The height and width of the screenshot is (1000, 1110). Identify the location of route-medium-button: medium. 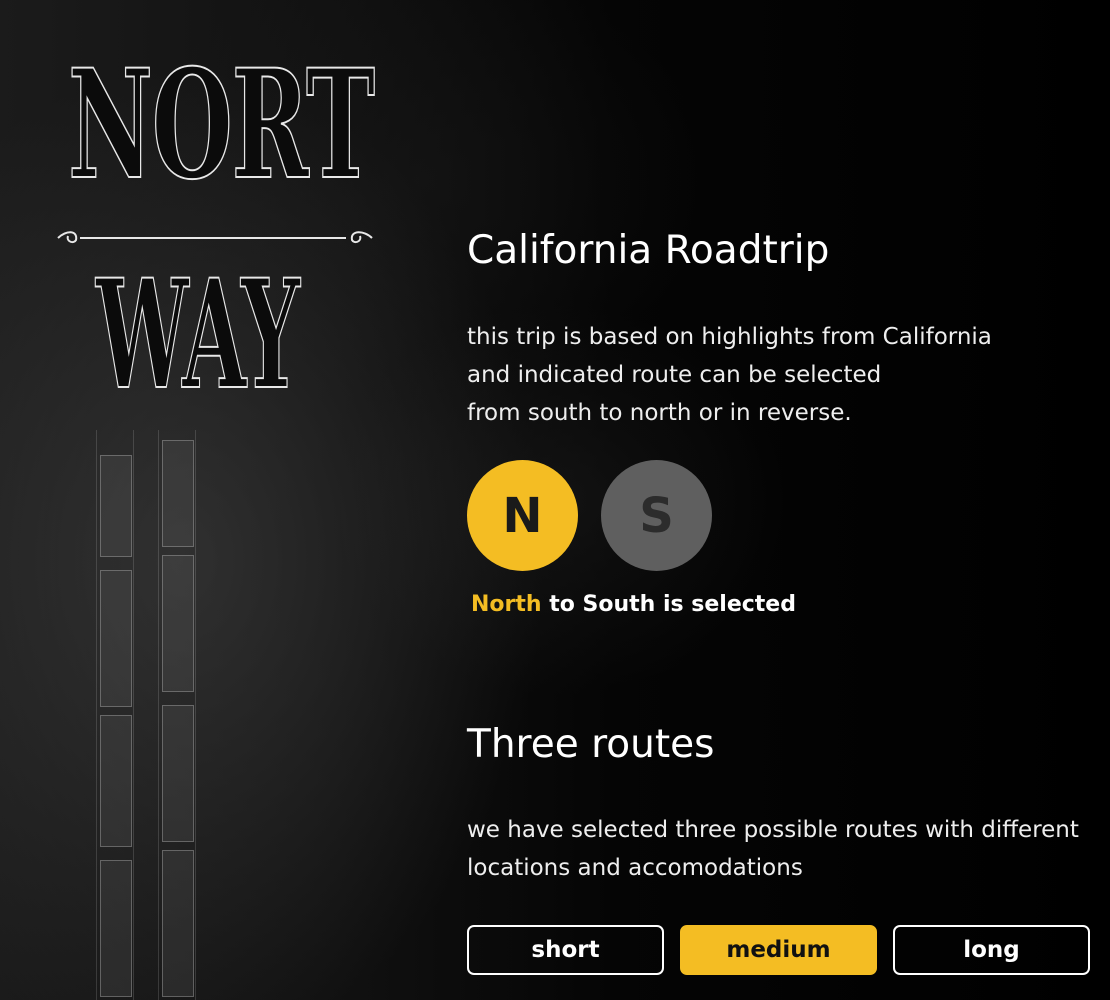
(778, 950).